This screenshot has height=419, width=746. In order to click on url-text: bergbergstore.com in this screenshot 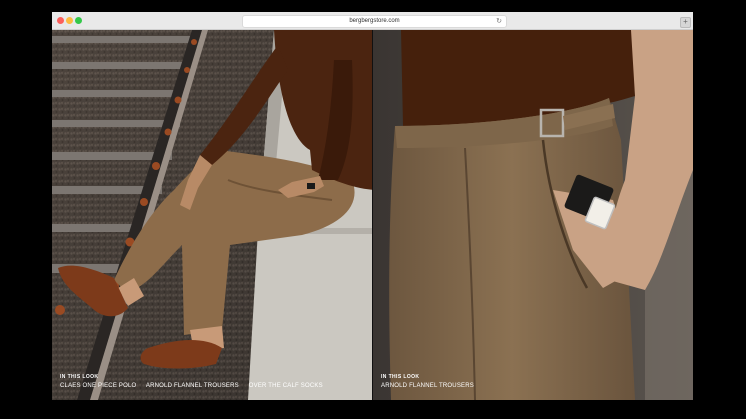, I will do `click(374, 21)`.